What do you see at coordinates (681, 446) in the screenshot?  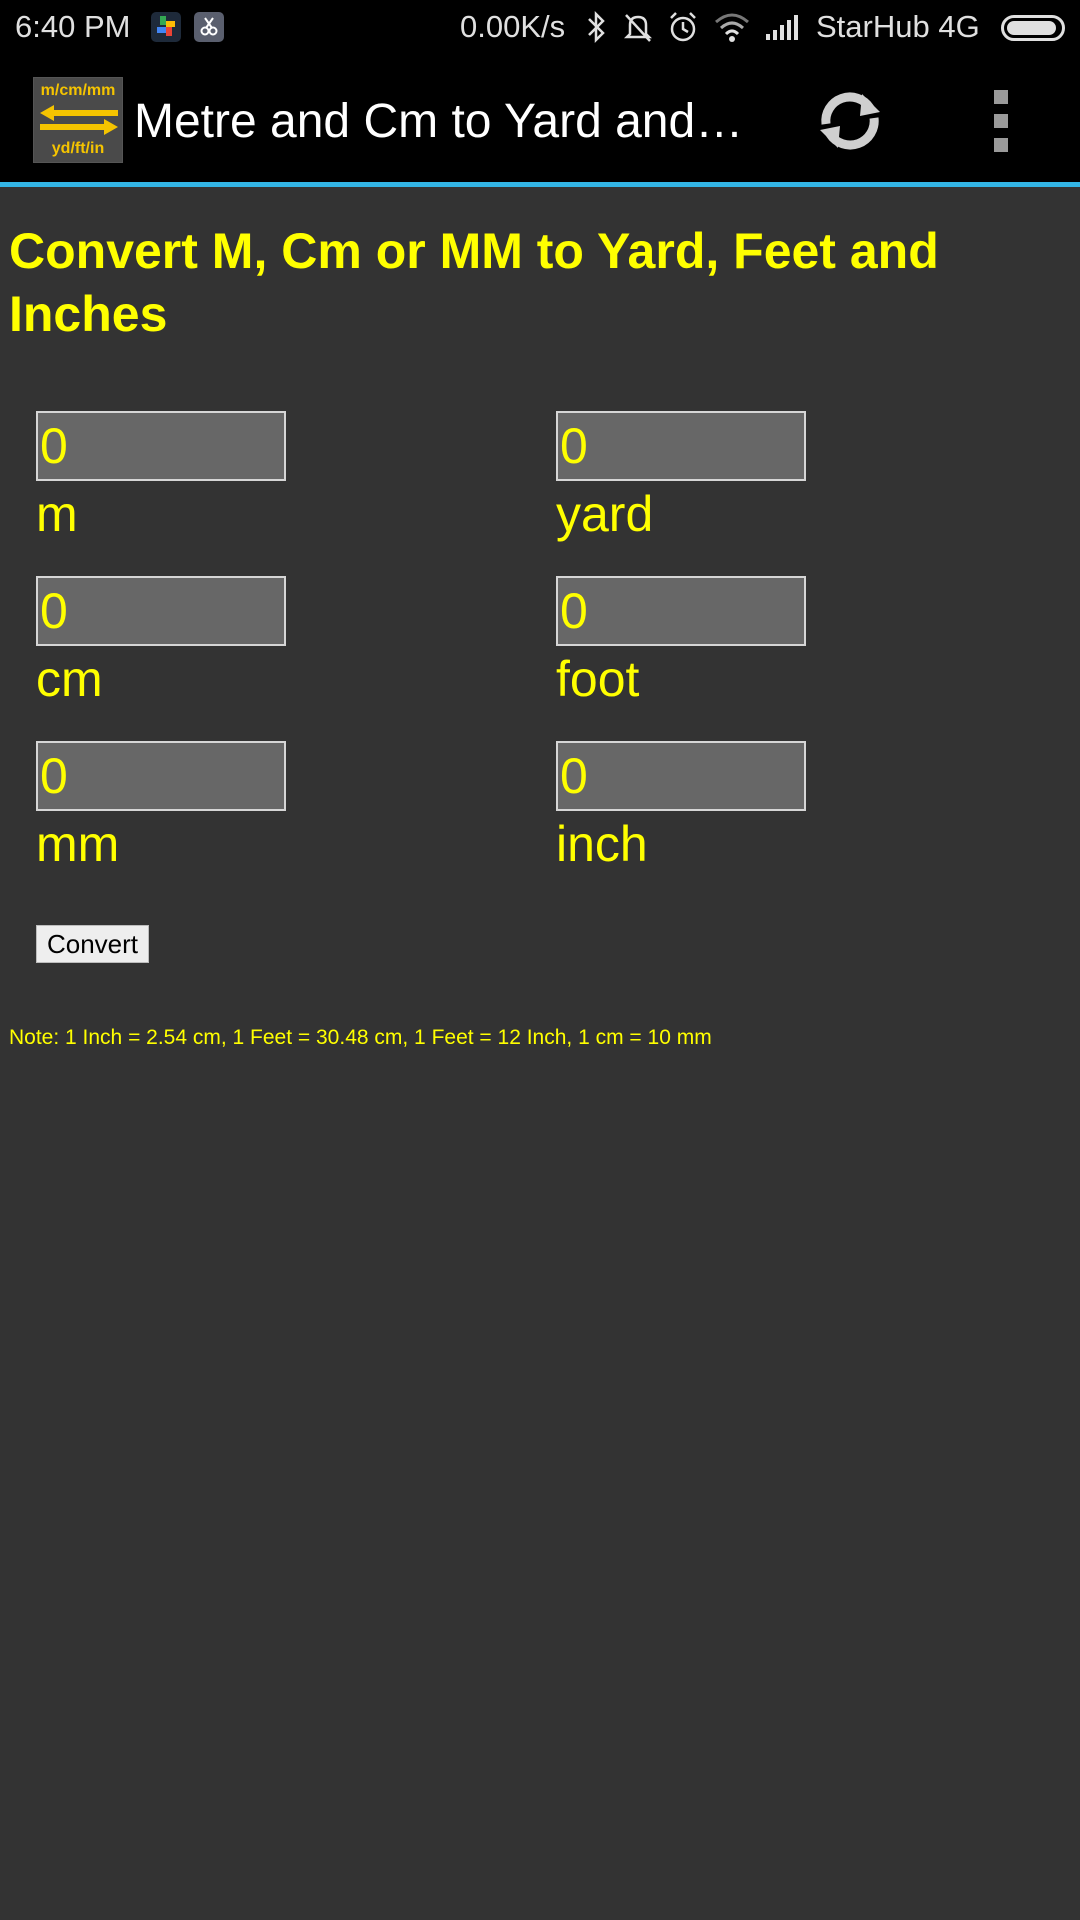 I see `yard-input` at bounding box center [681, 446].